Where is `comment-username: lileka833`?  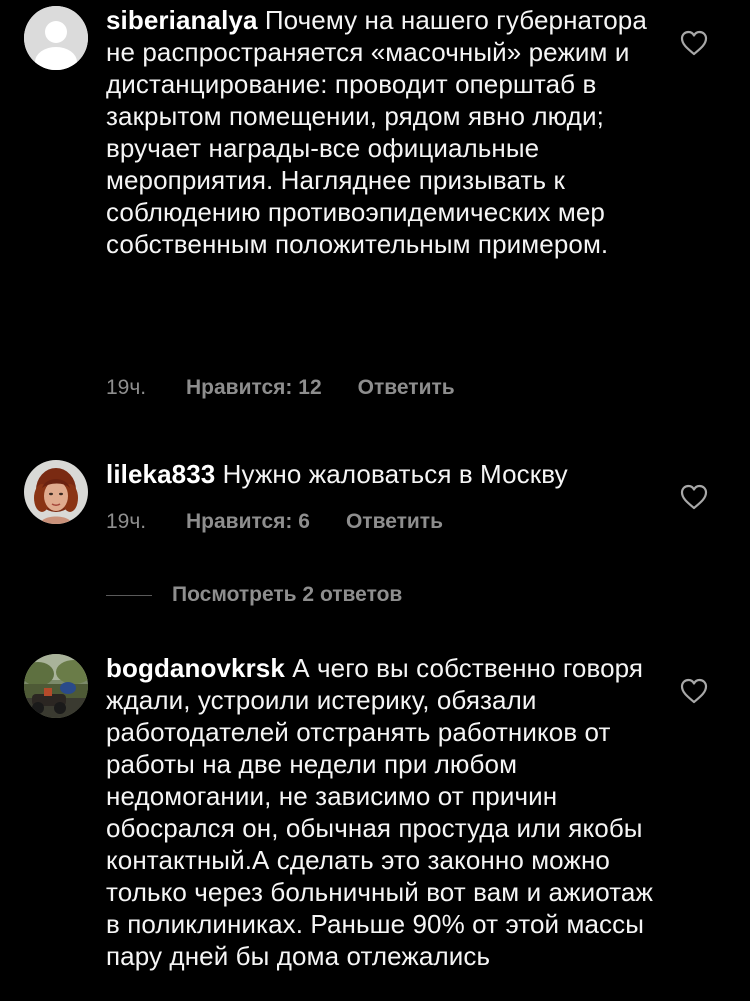
comment-username: lileka833 is located at coordinates (160, 474).